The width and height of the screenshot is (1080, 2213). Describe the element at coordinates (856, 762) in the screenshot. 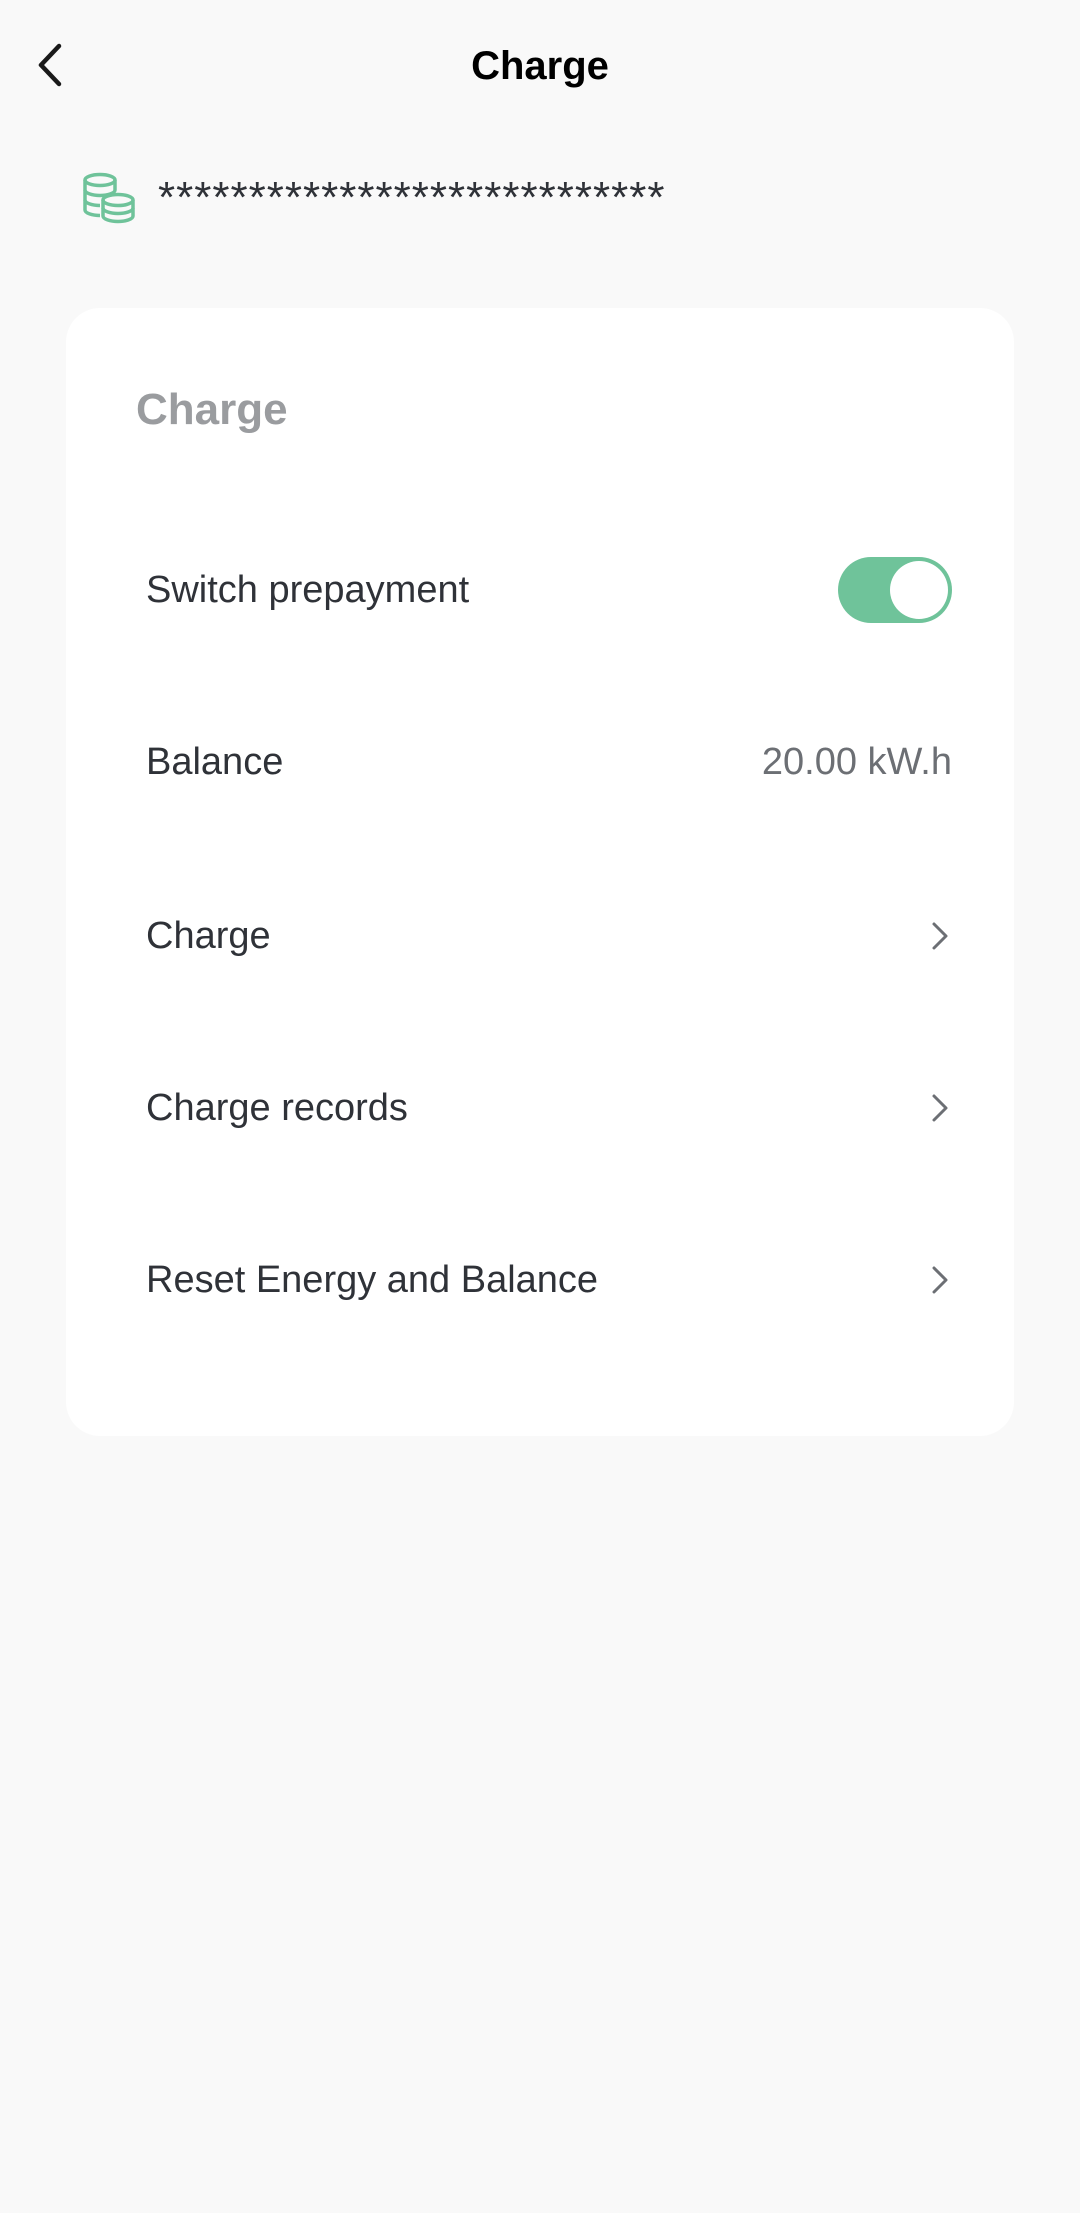

I see `balance-value: 20.00 kW.h` at that location.